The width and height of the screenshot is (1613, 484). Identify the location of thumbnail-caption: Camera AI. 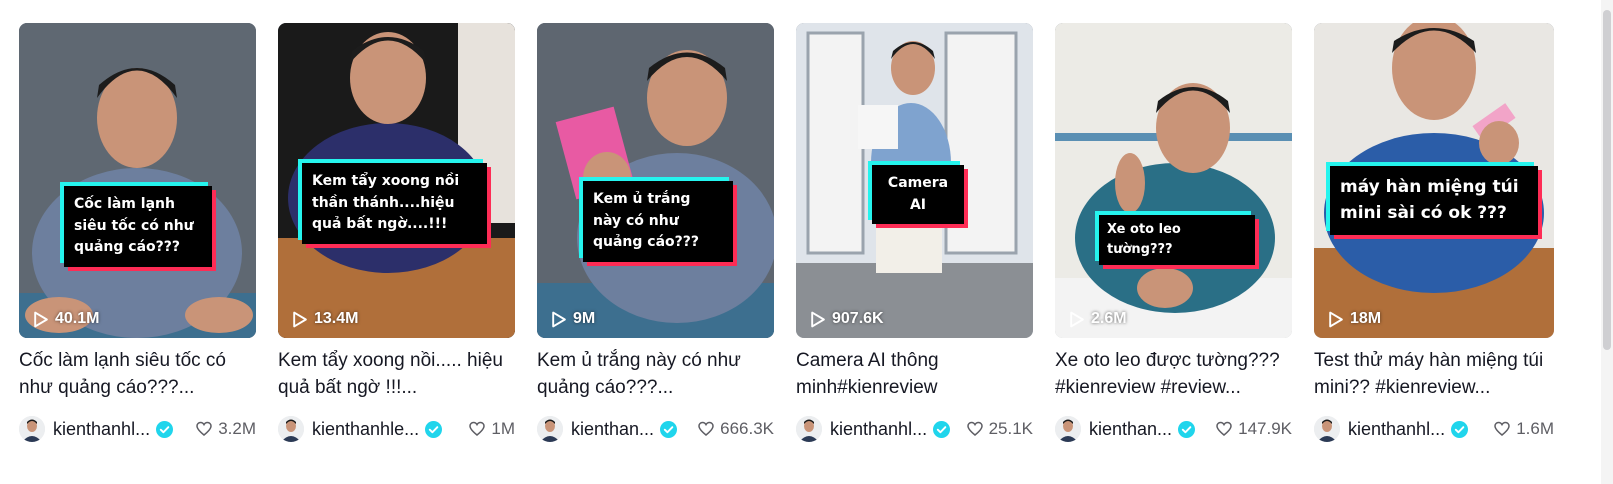
(918, 195).